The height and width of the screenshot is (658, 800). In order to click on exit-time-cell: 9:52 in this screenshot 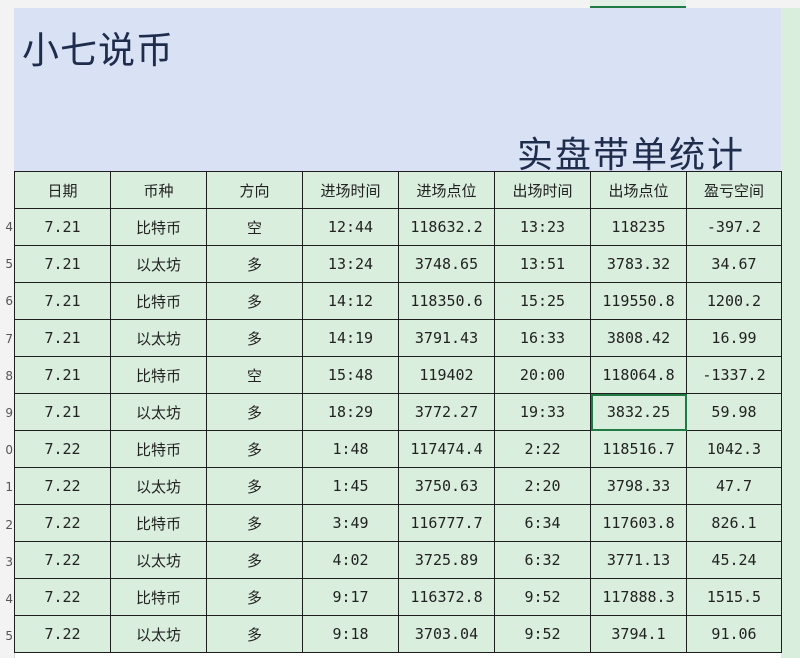, I will do `click(542, 634)`.